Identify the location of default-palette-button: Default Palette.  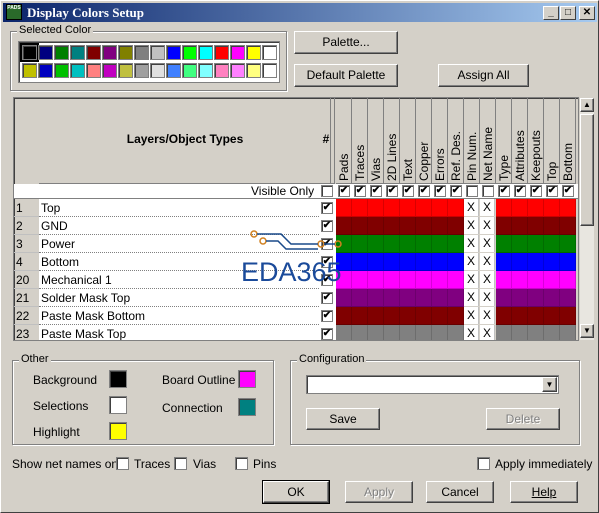
(346, 75).